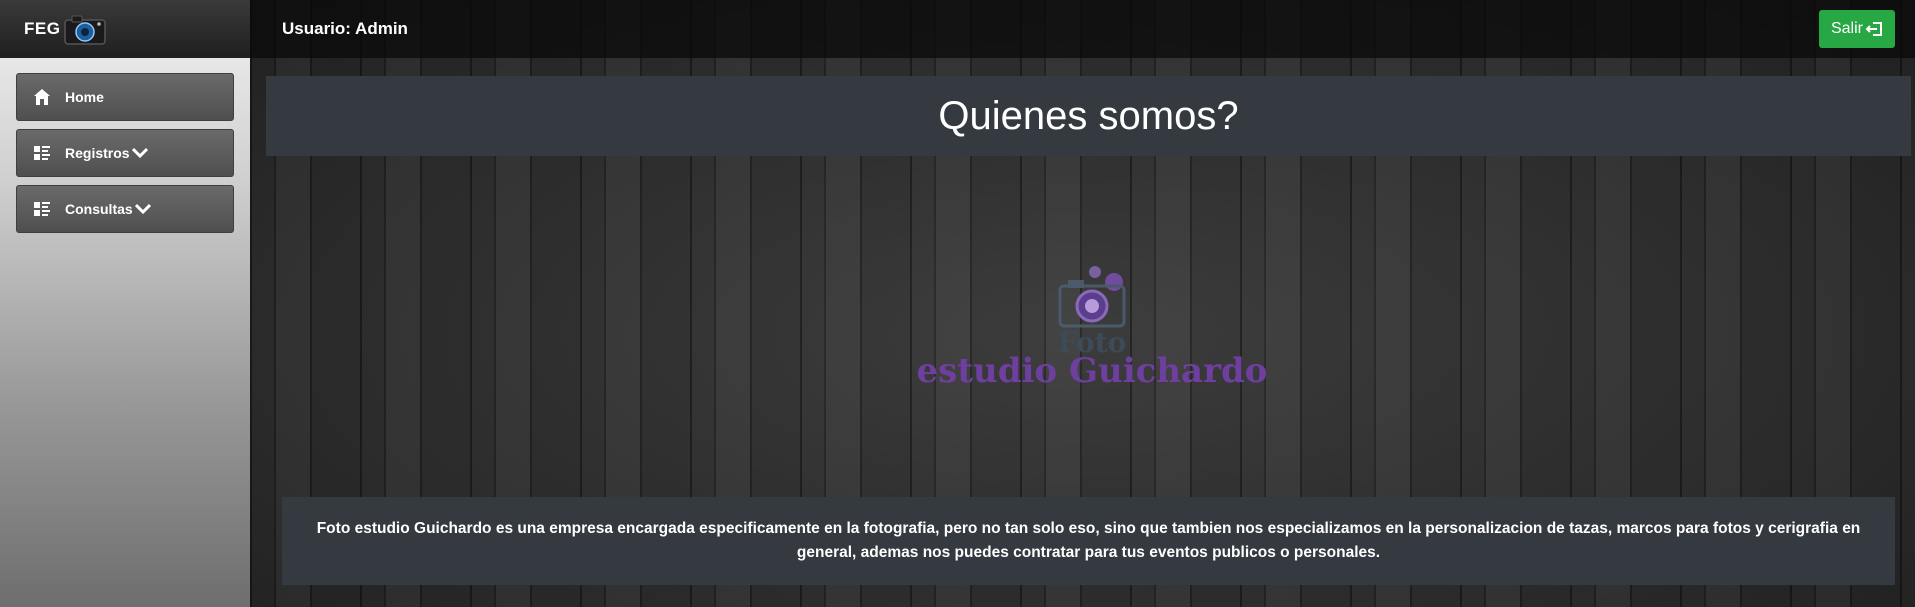 Image resolution: width=1915 pixels, height=607 pixels. Describe the element at coordinates (99, 209) in the screenshot. I see `sidebar-item-label: Consultas` at that location.